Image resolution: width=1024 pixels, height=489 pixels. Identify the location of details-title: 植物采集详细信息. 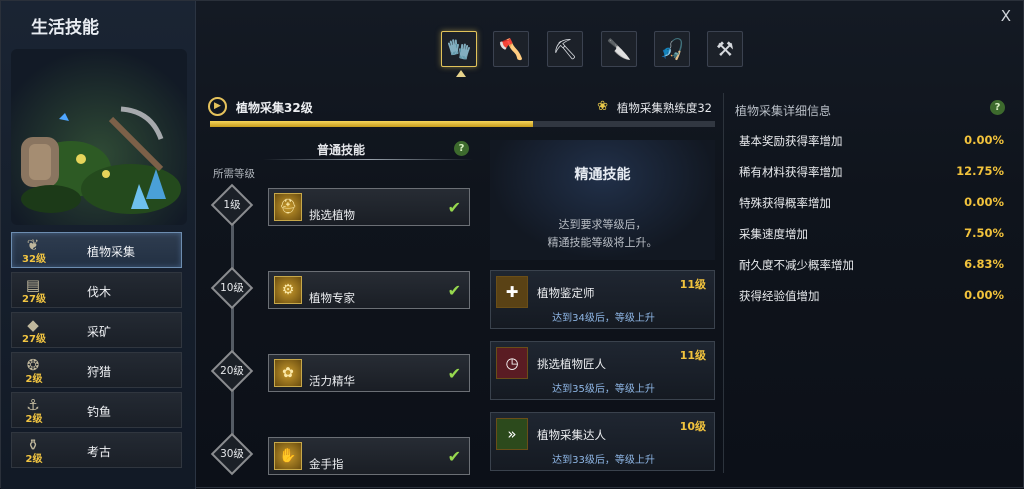
(783, 111).